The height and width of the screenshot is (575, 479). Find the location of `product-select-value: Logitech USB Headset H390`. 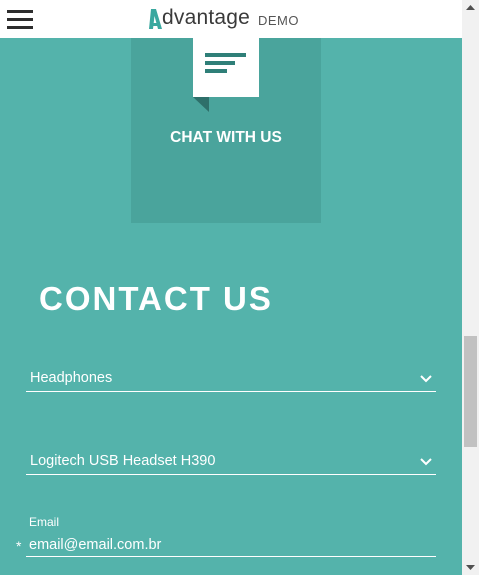

product-select-value: Logitech USB Headset H390 is located at coordinates (123, 461).